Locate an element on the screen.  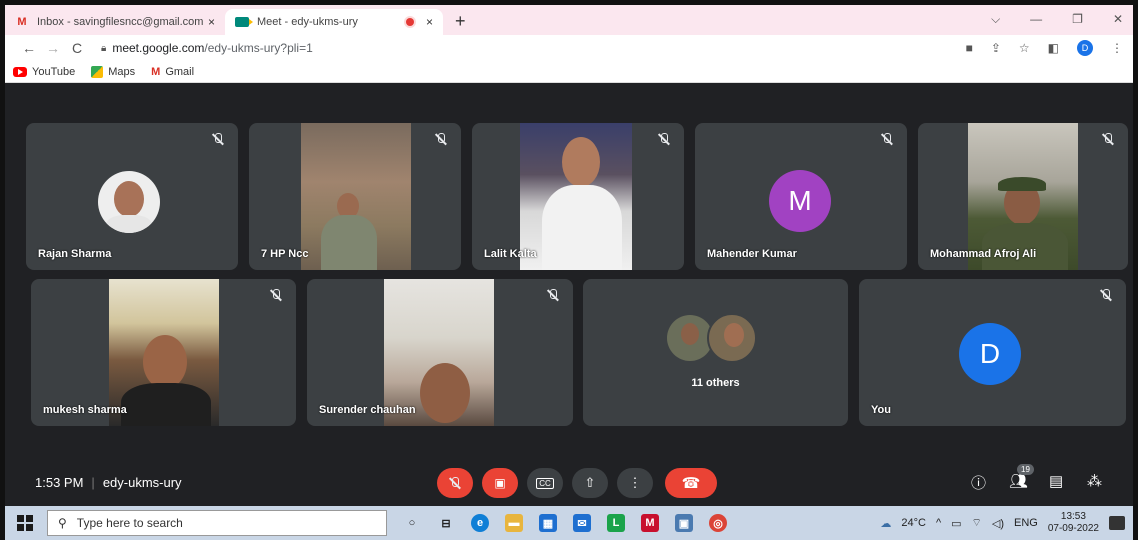
participant-tile: Rajan Sharma is located at coordinates (132, 196).